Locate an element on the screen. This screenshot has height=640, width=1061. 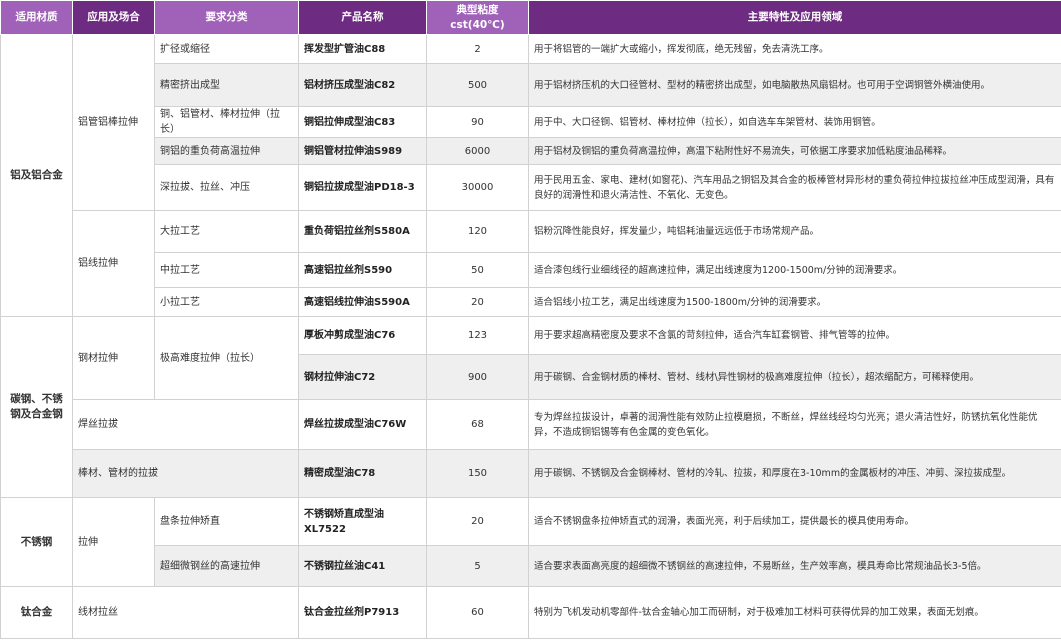
product-name: 重负荷铝拉丝剂S580A is located at coordinates (362, 231).